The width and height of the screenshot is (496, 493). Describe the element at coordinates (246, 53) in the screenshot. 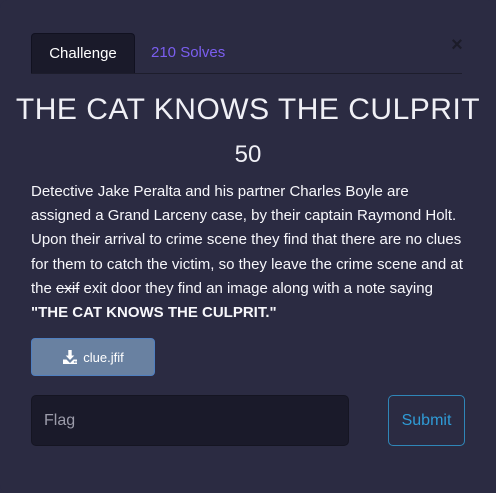

I see `tab-bar: Challenge 210 Solves` at that location.